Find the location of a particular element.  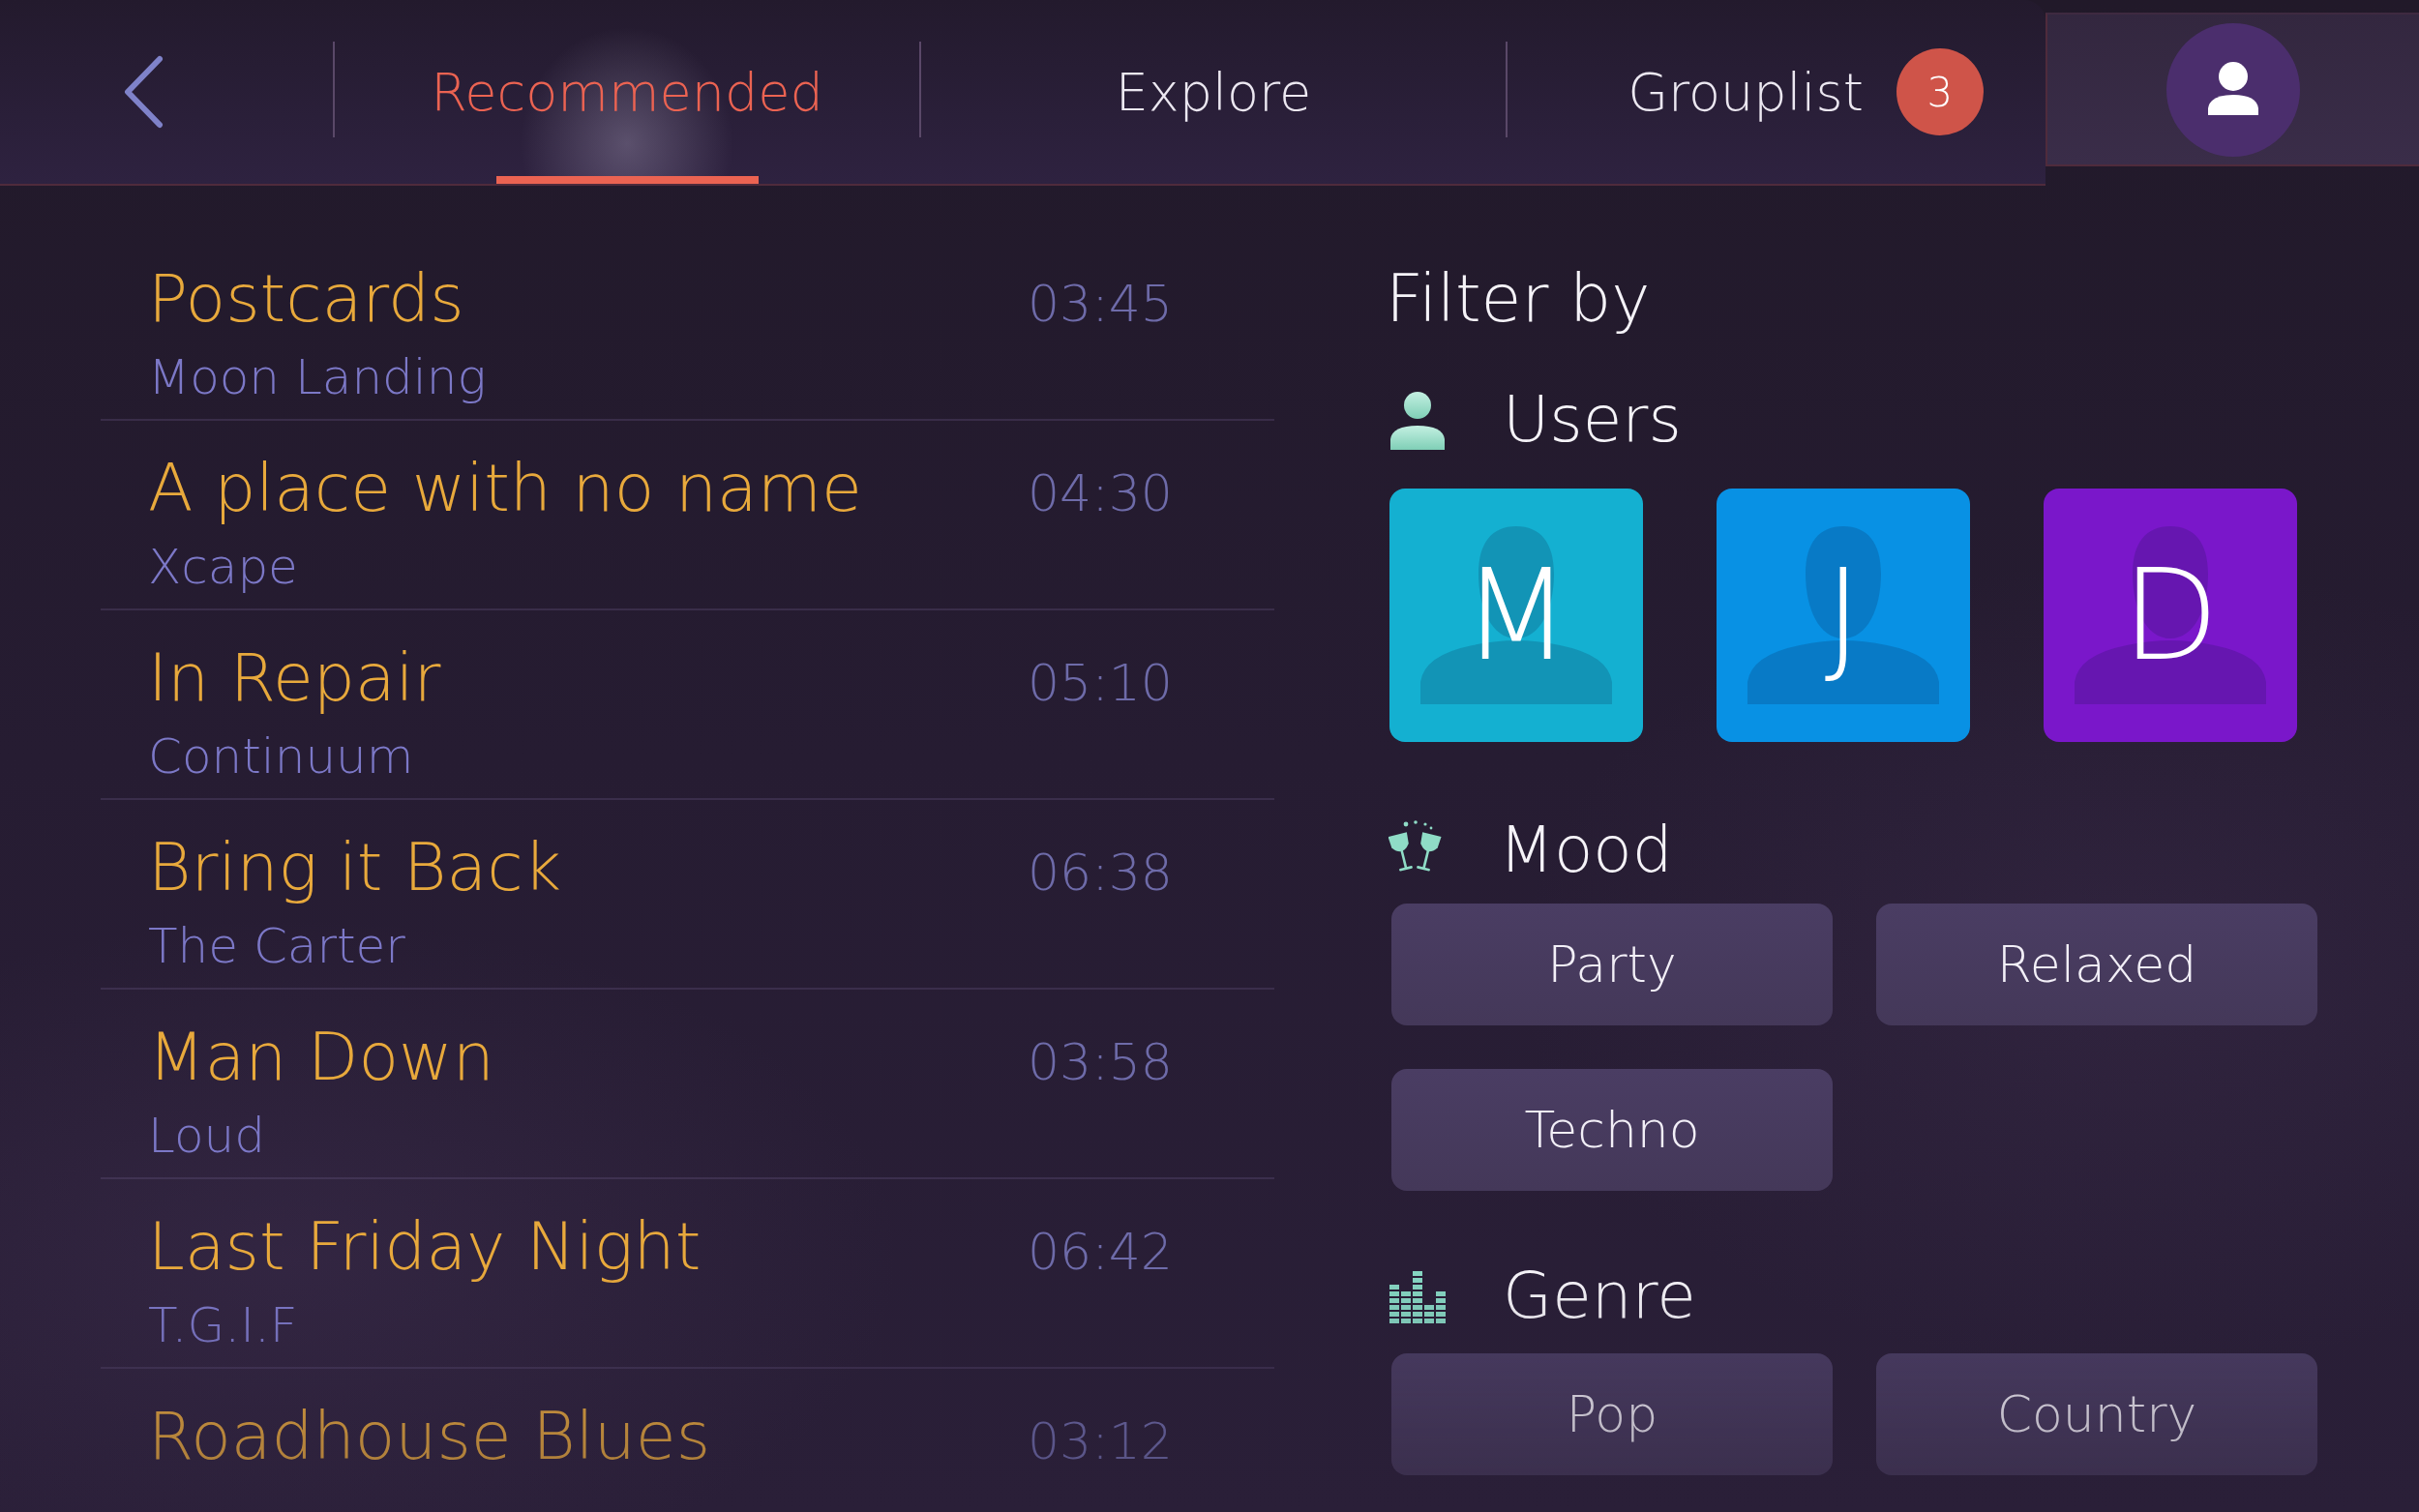

section-heading: Mood is located at coordinates (1586, 851).